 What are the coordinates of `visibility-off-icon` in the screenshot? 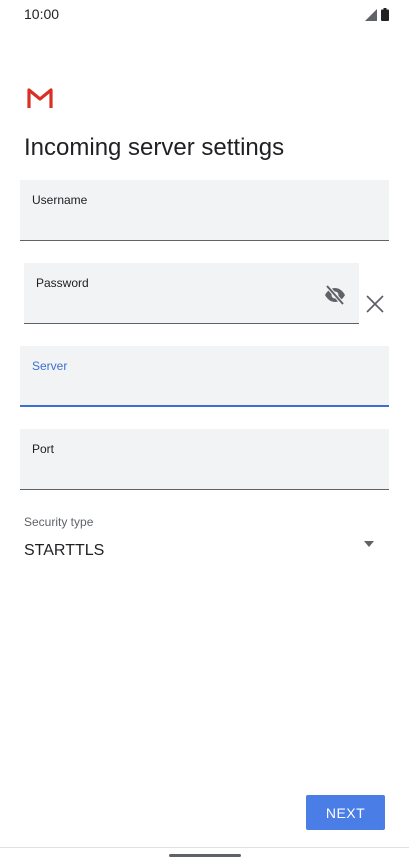 It's located at (335, 295).